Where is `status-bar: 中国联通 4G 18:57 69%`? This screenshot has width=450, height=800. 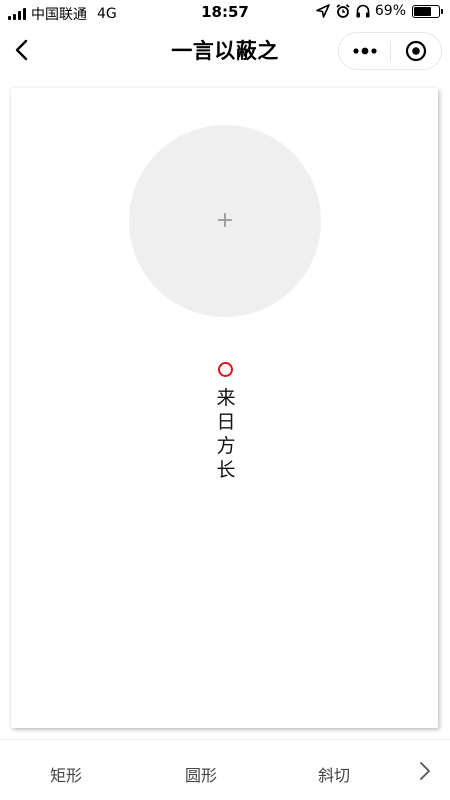
status-bar: 中国联通 4G 18:57 69% is located at coordinates (225, 13).